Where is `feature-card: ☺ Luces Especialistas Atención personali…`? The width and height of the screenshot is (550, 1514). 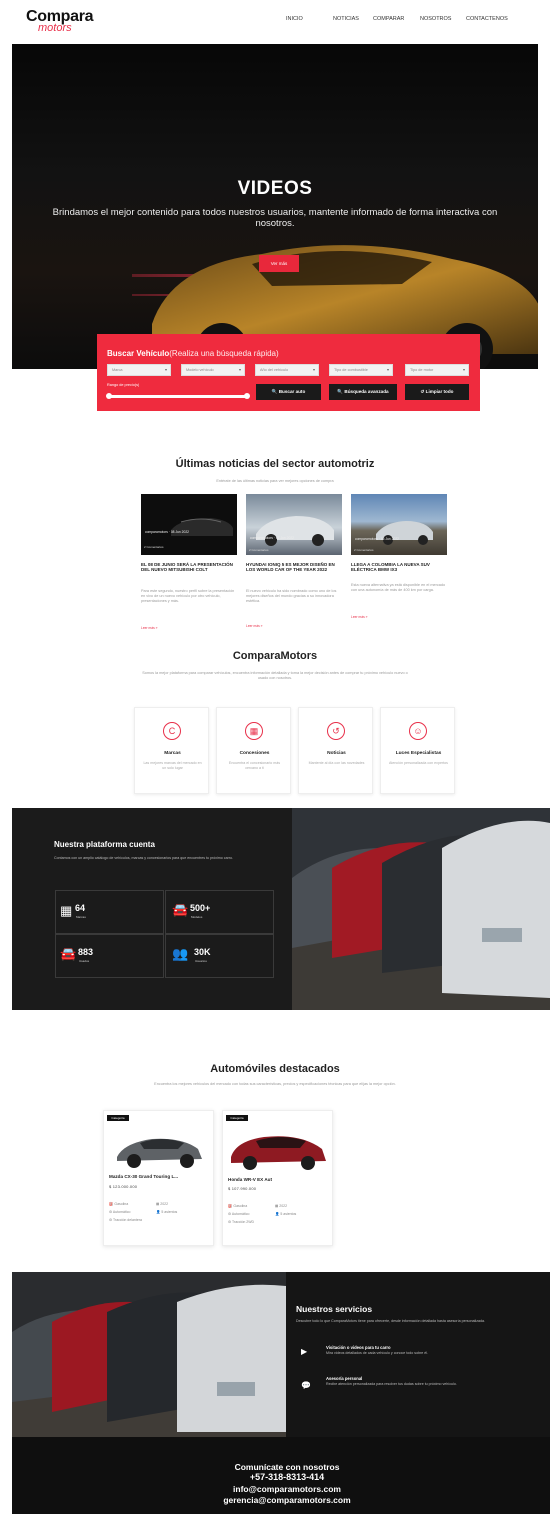 feature-card: ☺ Luces Especialistas Atención personali… is located at coordinates (417, 750).